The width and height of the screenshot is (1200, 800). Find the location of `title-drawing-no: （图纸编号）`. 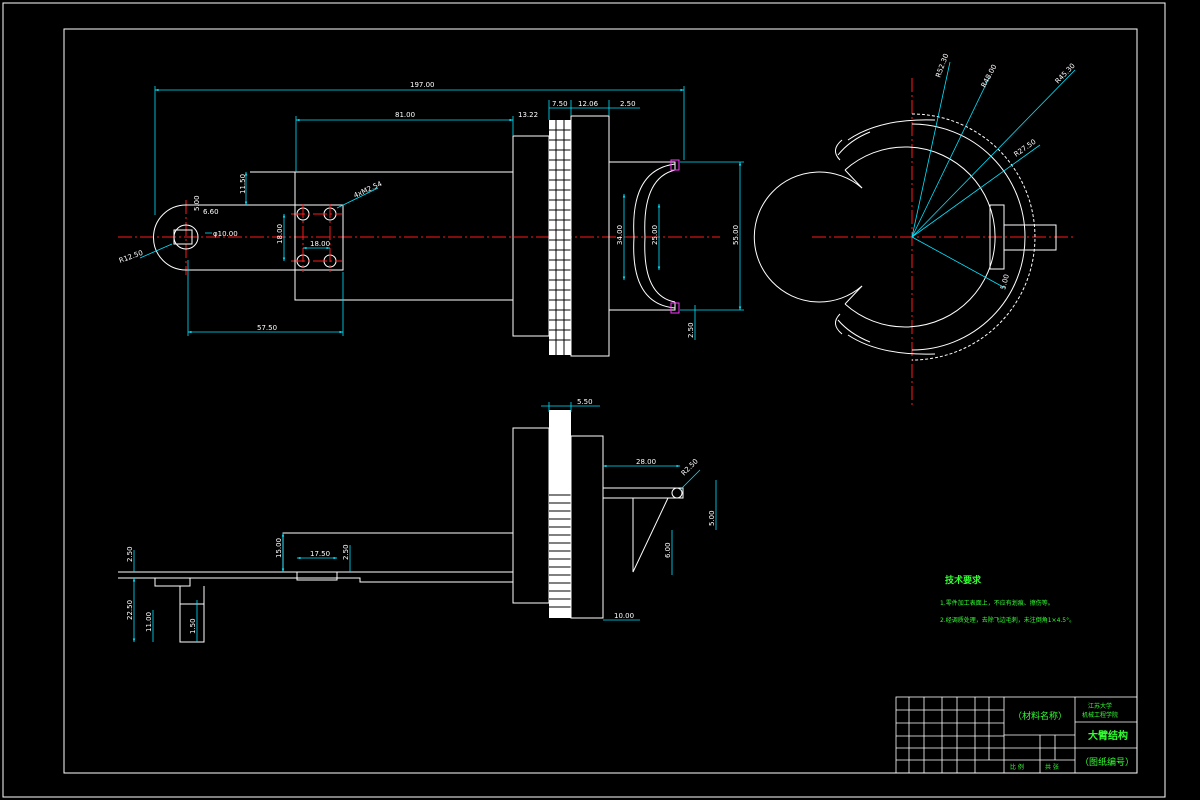

title-drawing-no: （图纸编号） is located at coordinates (1107, 762).